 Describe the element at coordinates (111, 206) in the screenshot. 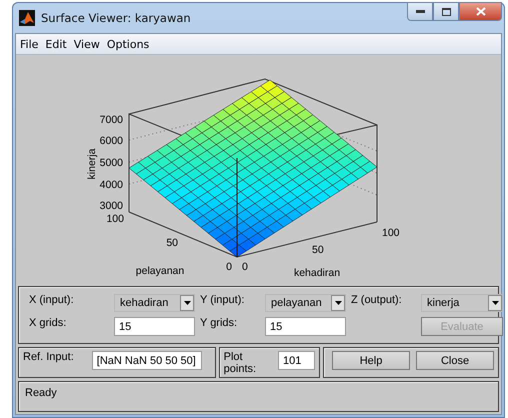

I see `axis-tick-label: 3000` at that location.